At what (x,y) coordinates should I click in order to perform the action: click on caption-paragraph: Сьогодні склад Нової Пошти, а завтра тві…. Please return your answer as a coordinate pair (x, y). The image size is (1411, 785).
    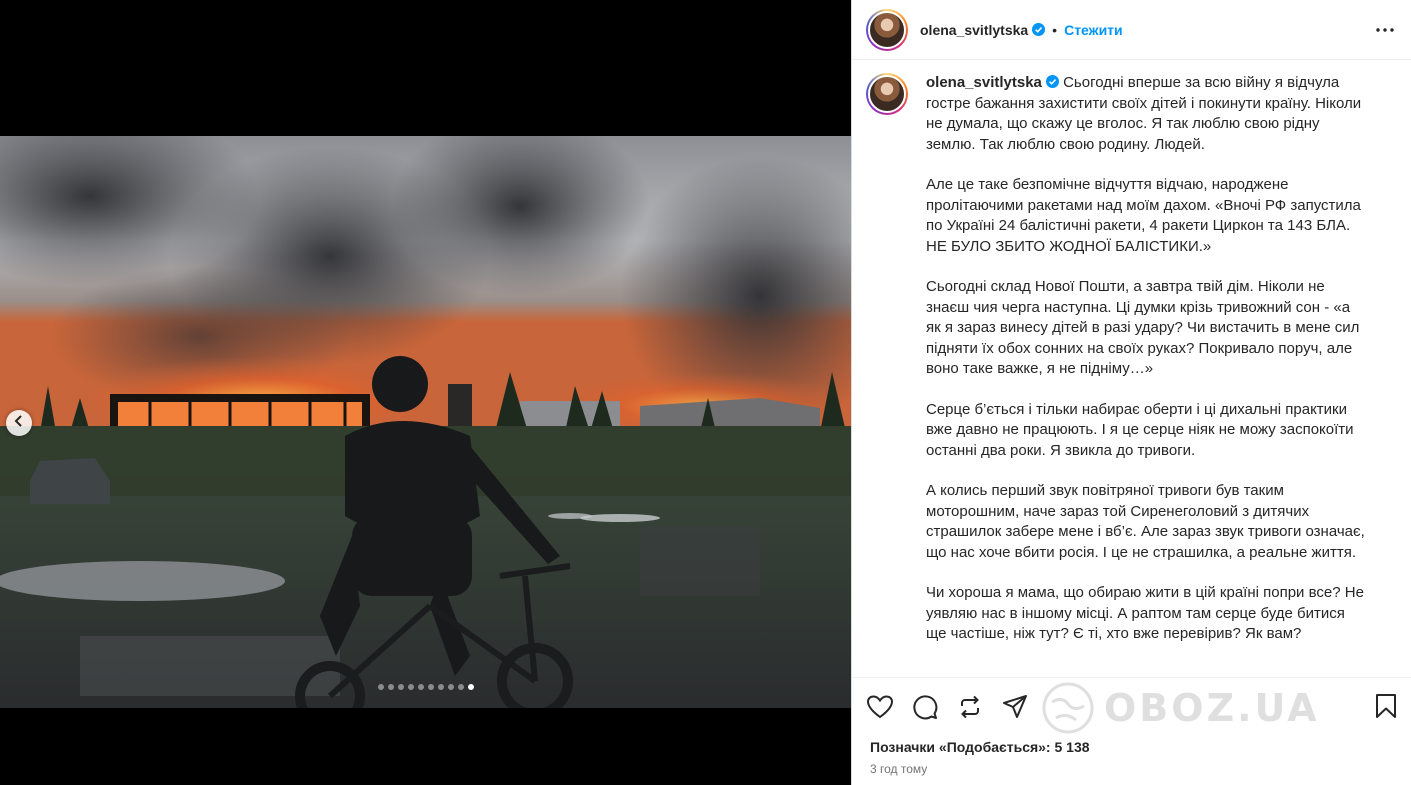
    Looking at the image, I should click on (1143, 327).